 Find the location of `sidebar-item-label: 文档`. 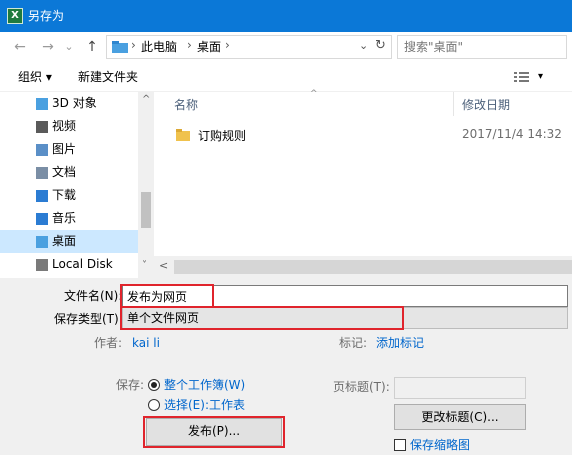

sidebar-item-label: 文档 is located at coordinates (64, 172).